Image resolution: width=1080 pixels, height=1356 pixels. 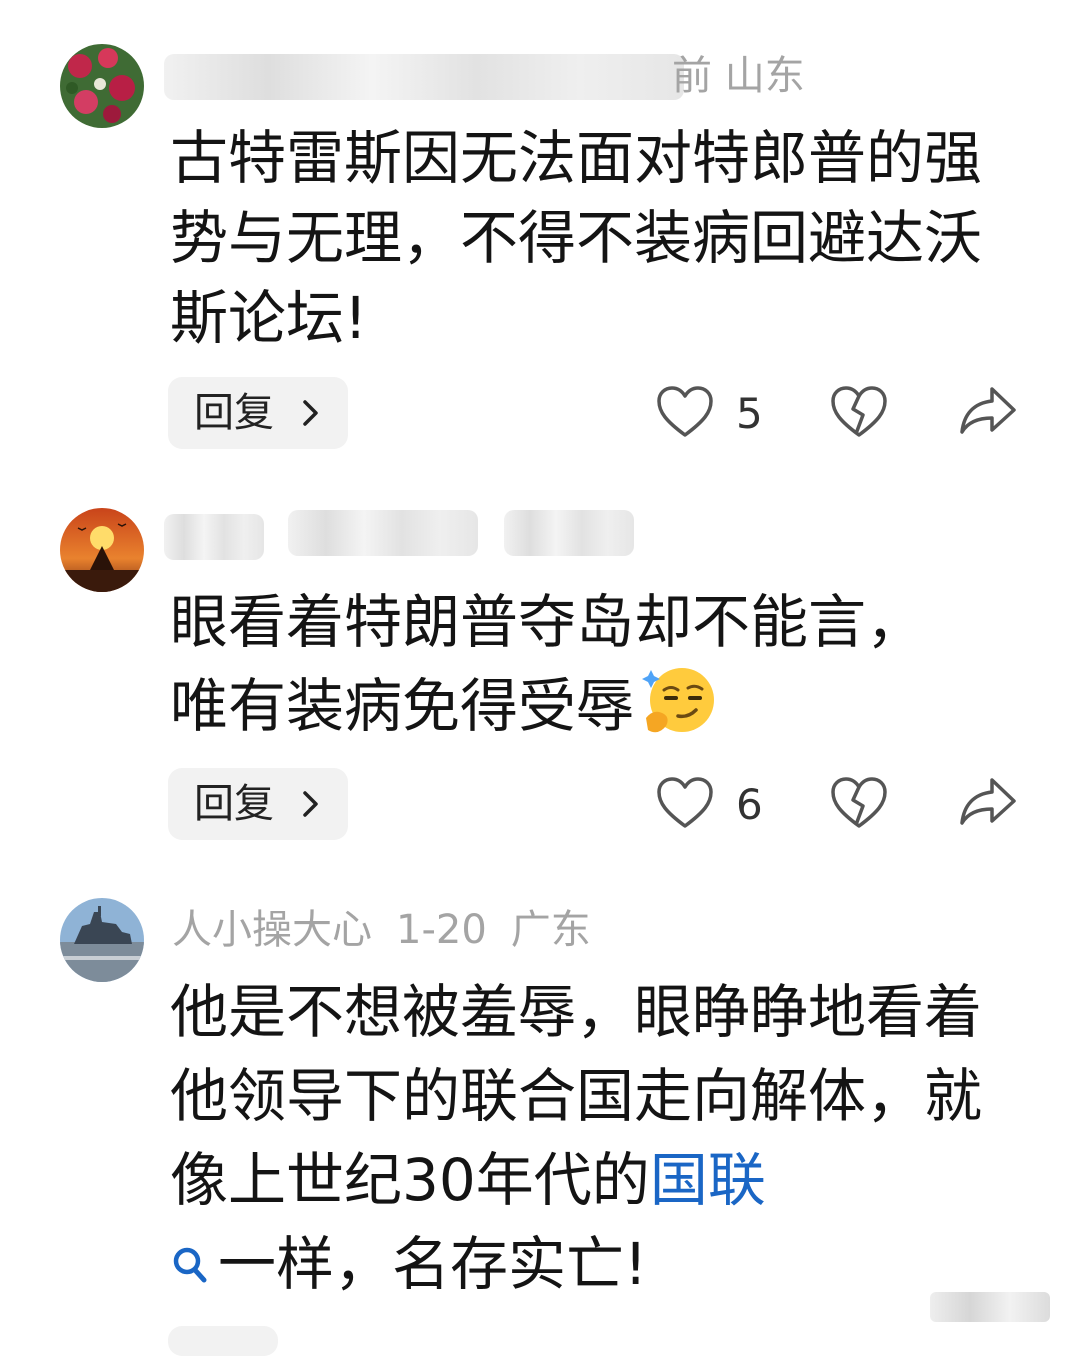 I want to click on comment-date: 1-20, so click(x=441, y=930).